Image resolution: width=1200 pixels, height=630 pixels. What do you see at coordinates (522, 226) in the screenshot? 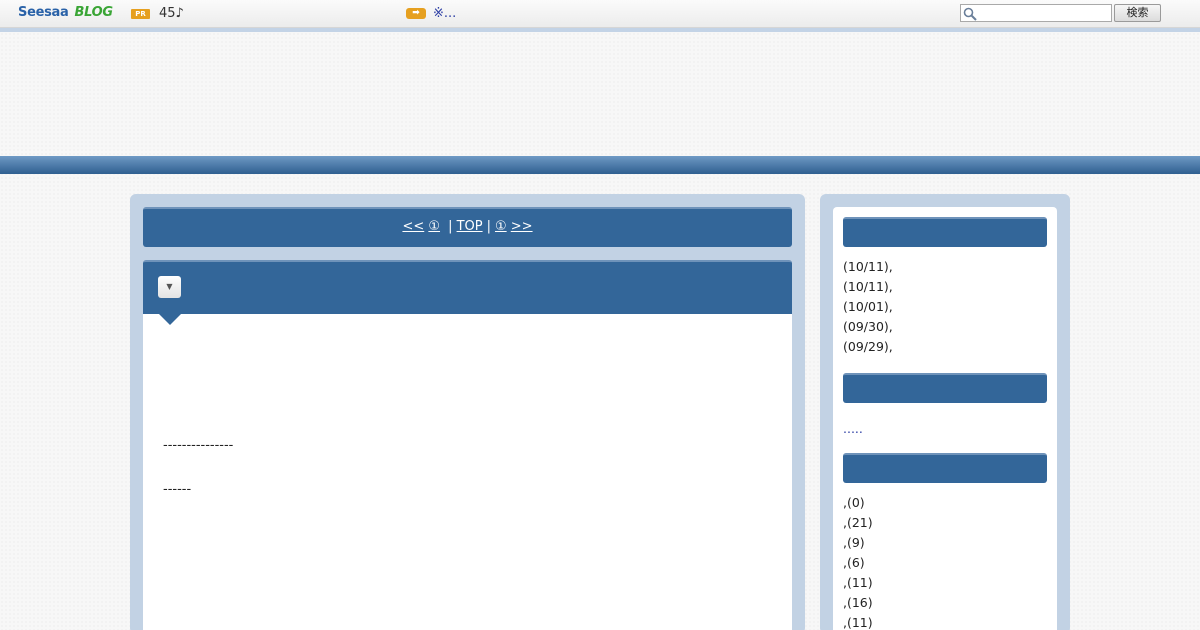
I see `pager-next-link: >>` at bounding box center [522, 226].